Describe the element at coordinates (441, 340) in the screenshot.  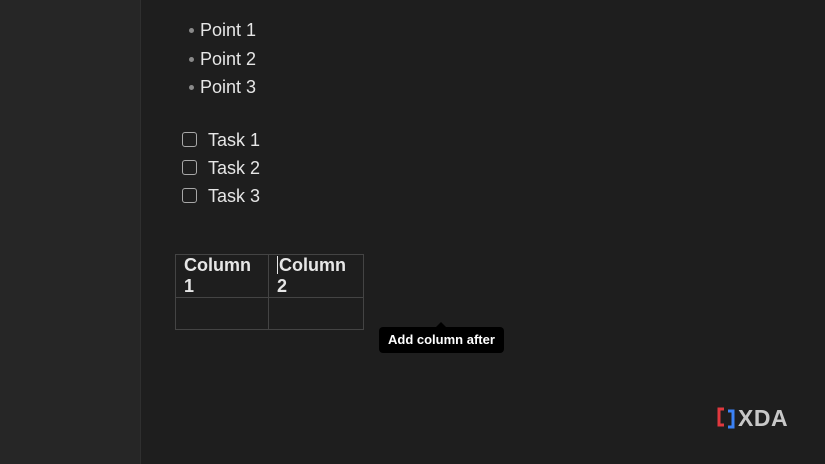
I see `tooltip-add-column-after: Add column after` at that location.